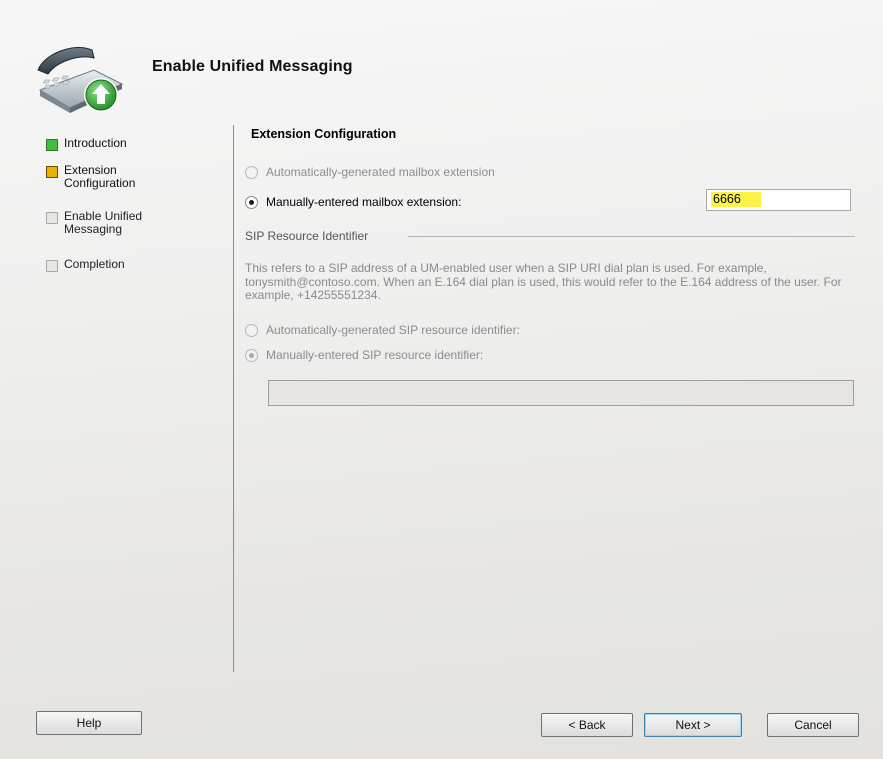  Describe the element at coordinates (778, 200) in the screenshot. I see `extension-input: 6666` at that location.